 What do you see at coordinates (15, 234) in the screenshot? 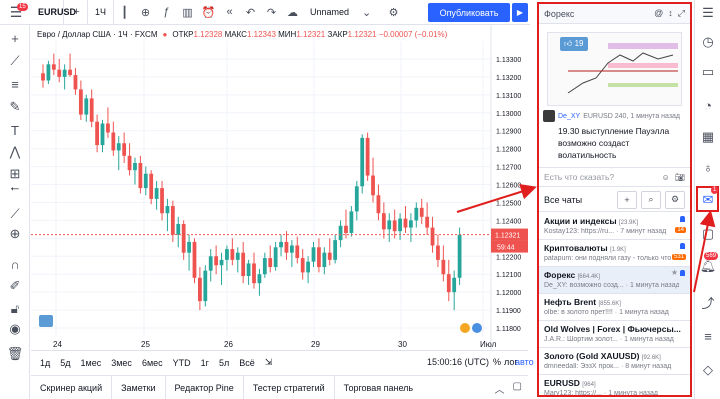
I see `zoom-icon: ⊕` at bounding box center [15, 234].